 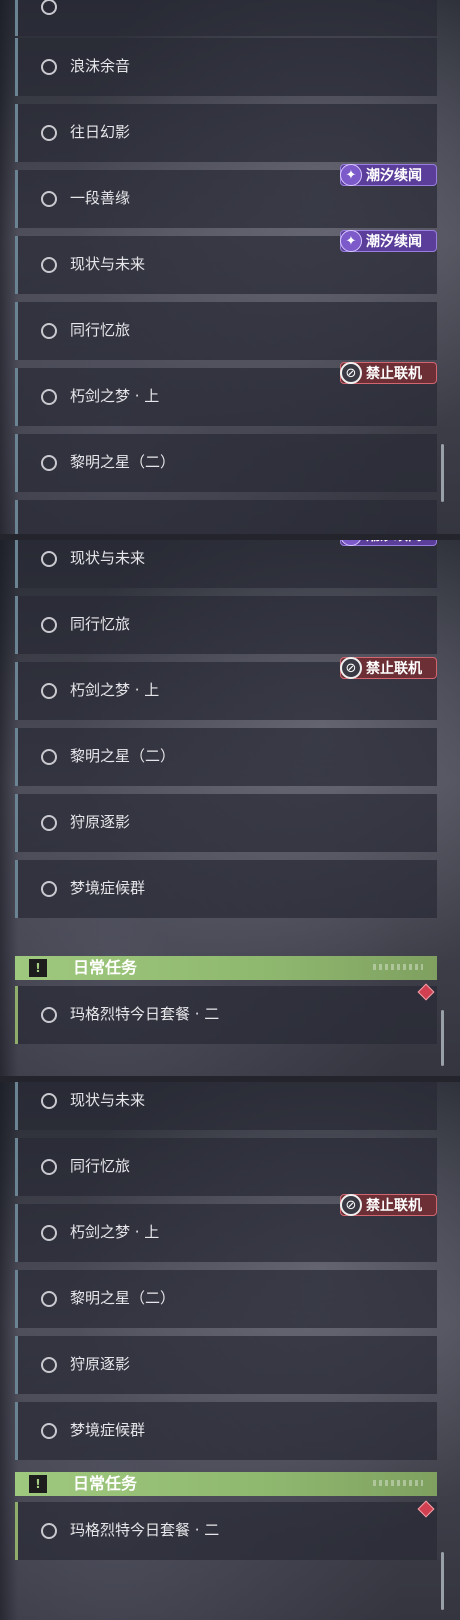 What do you see at coordinates (226, 133) in the screenshot?
I see `quest-row: 往日幻影` at bounding box center [226, 133].